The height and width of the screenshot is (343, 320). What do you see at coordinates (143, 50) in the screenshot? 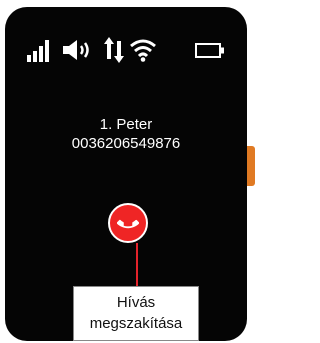
I see `wifi-icon` at bounding box center [143, 50].